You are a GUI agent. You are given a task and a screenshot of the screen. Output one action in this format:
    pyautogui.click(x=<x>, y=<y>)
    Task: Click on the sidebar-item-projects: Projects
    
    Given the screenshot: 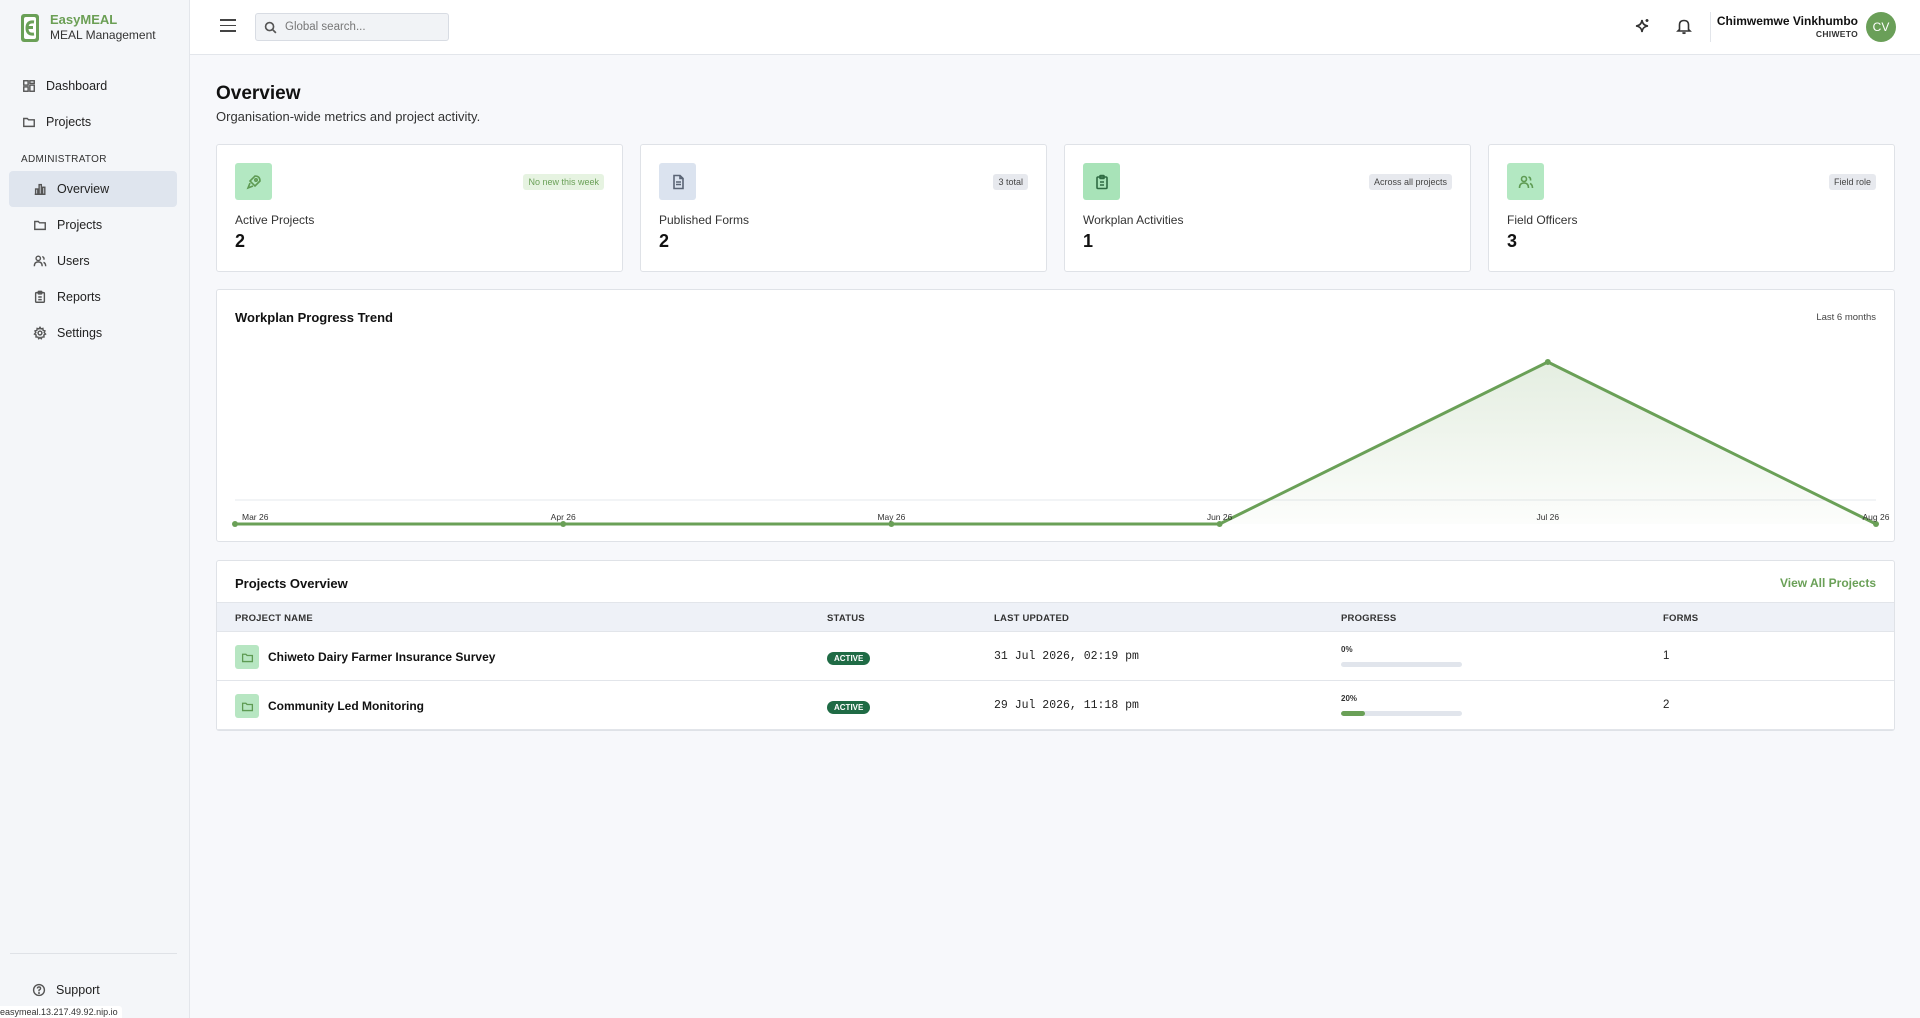 What is the action you would take?
    pyautogui.click(x=95, y=122)
    